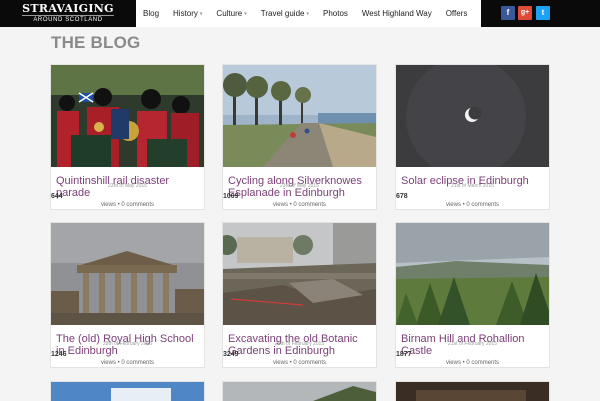 This screenshot has height=401, width=600. Describe the element at coordinates (472, 344) in the screenshot. I see `post-date: 21st of February 2015` at that location.